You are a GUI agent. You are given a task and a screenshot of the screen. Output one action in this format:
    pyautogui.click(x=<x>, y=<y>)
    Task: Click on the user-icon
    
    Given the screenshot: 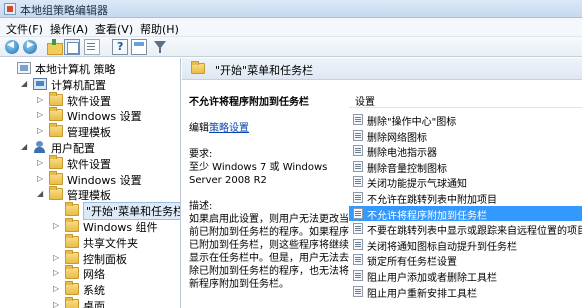 What is the action you would take?
    pyautogui.click(x=40, y=147)
    